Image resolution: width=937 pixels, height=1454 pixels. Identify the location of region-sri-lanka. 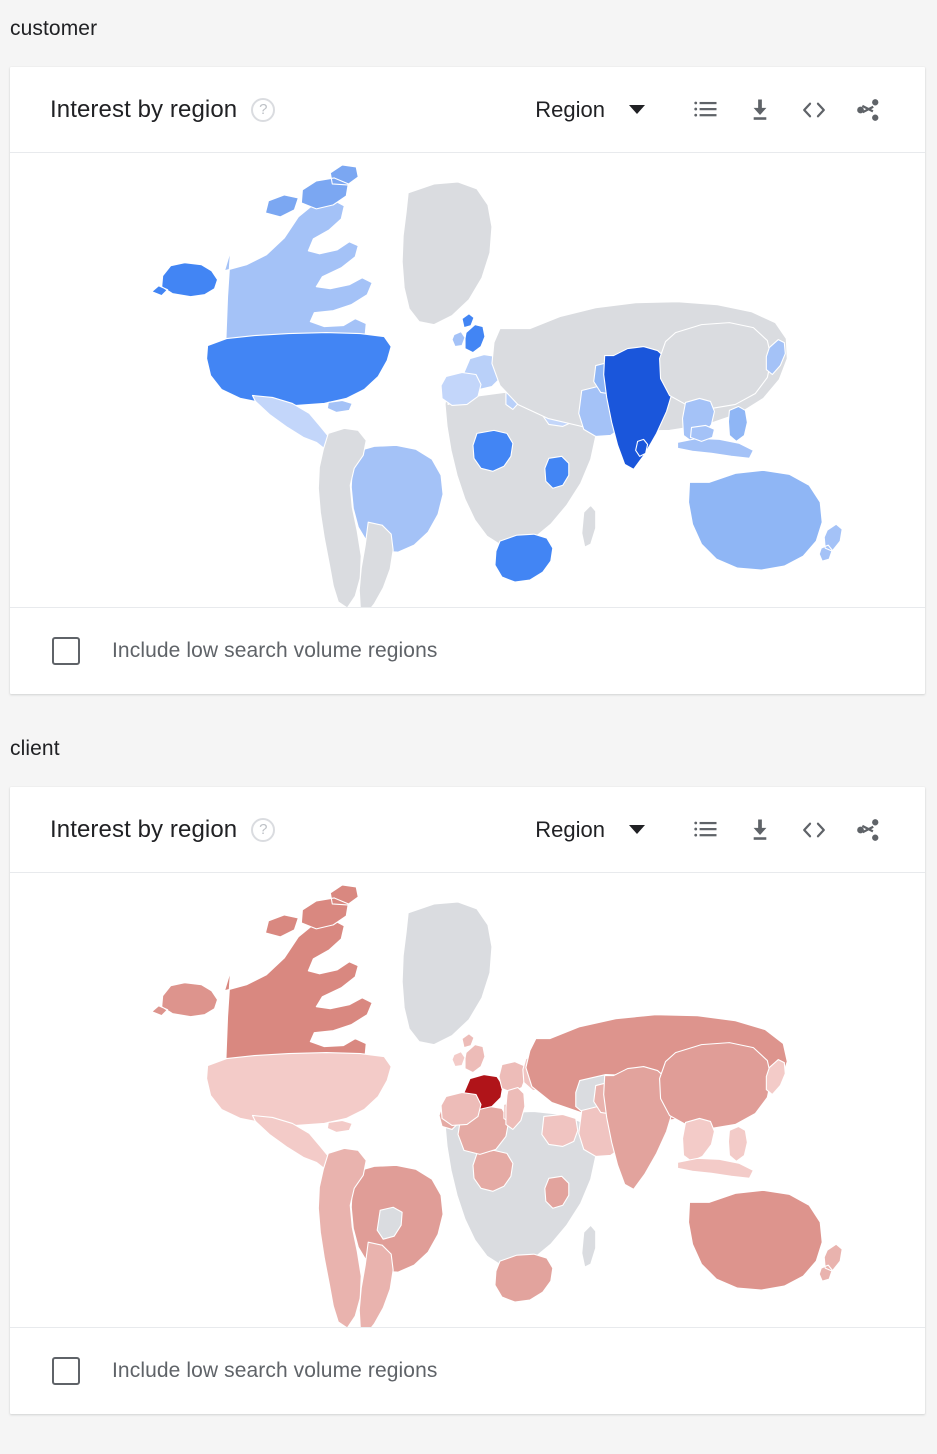
(642, 447).